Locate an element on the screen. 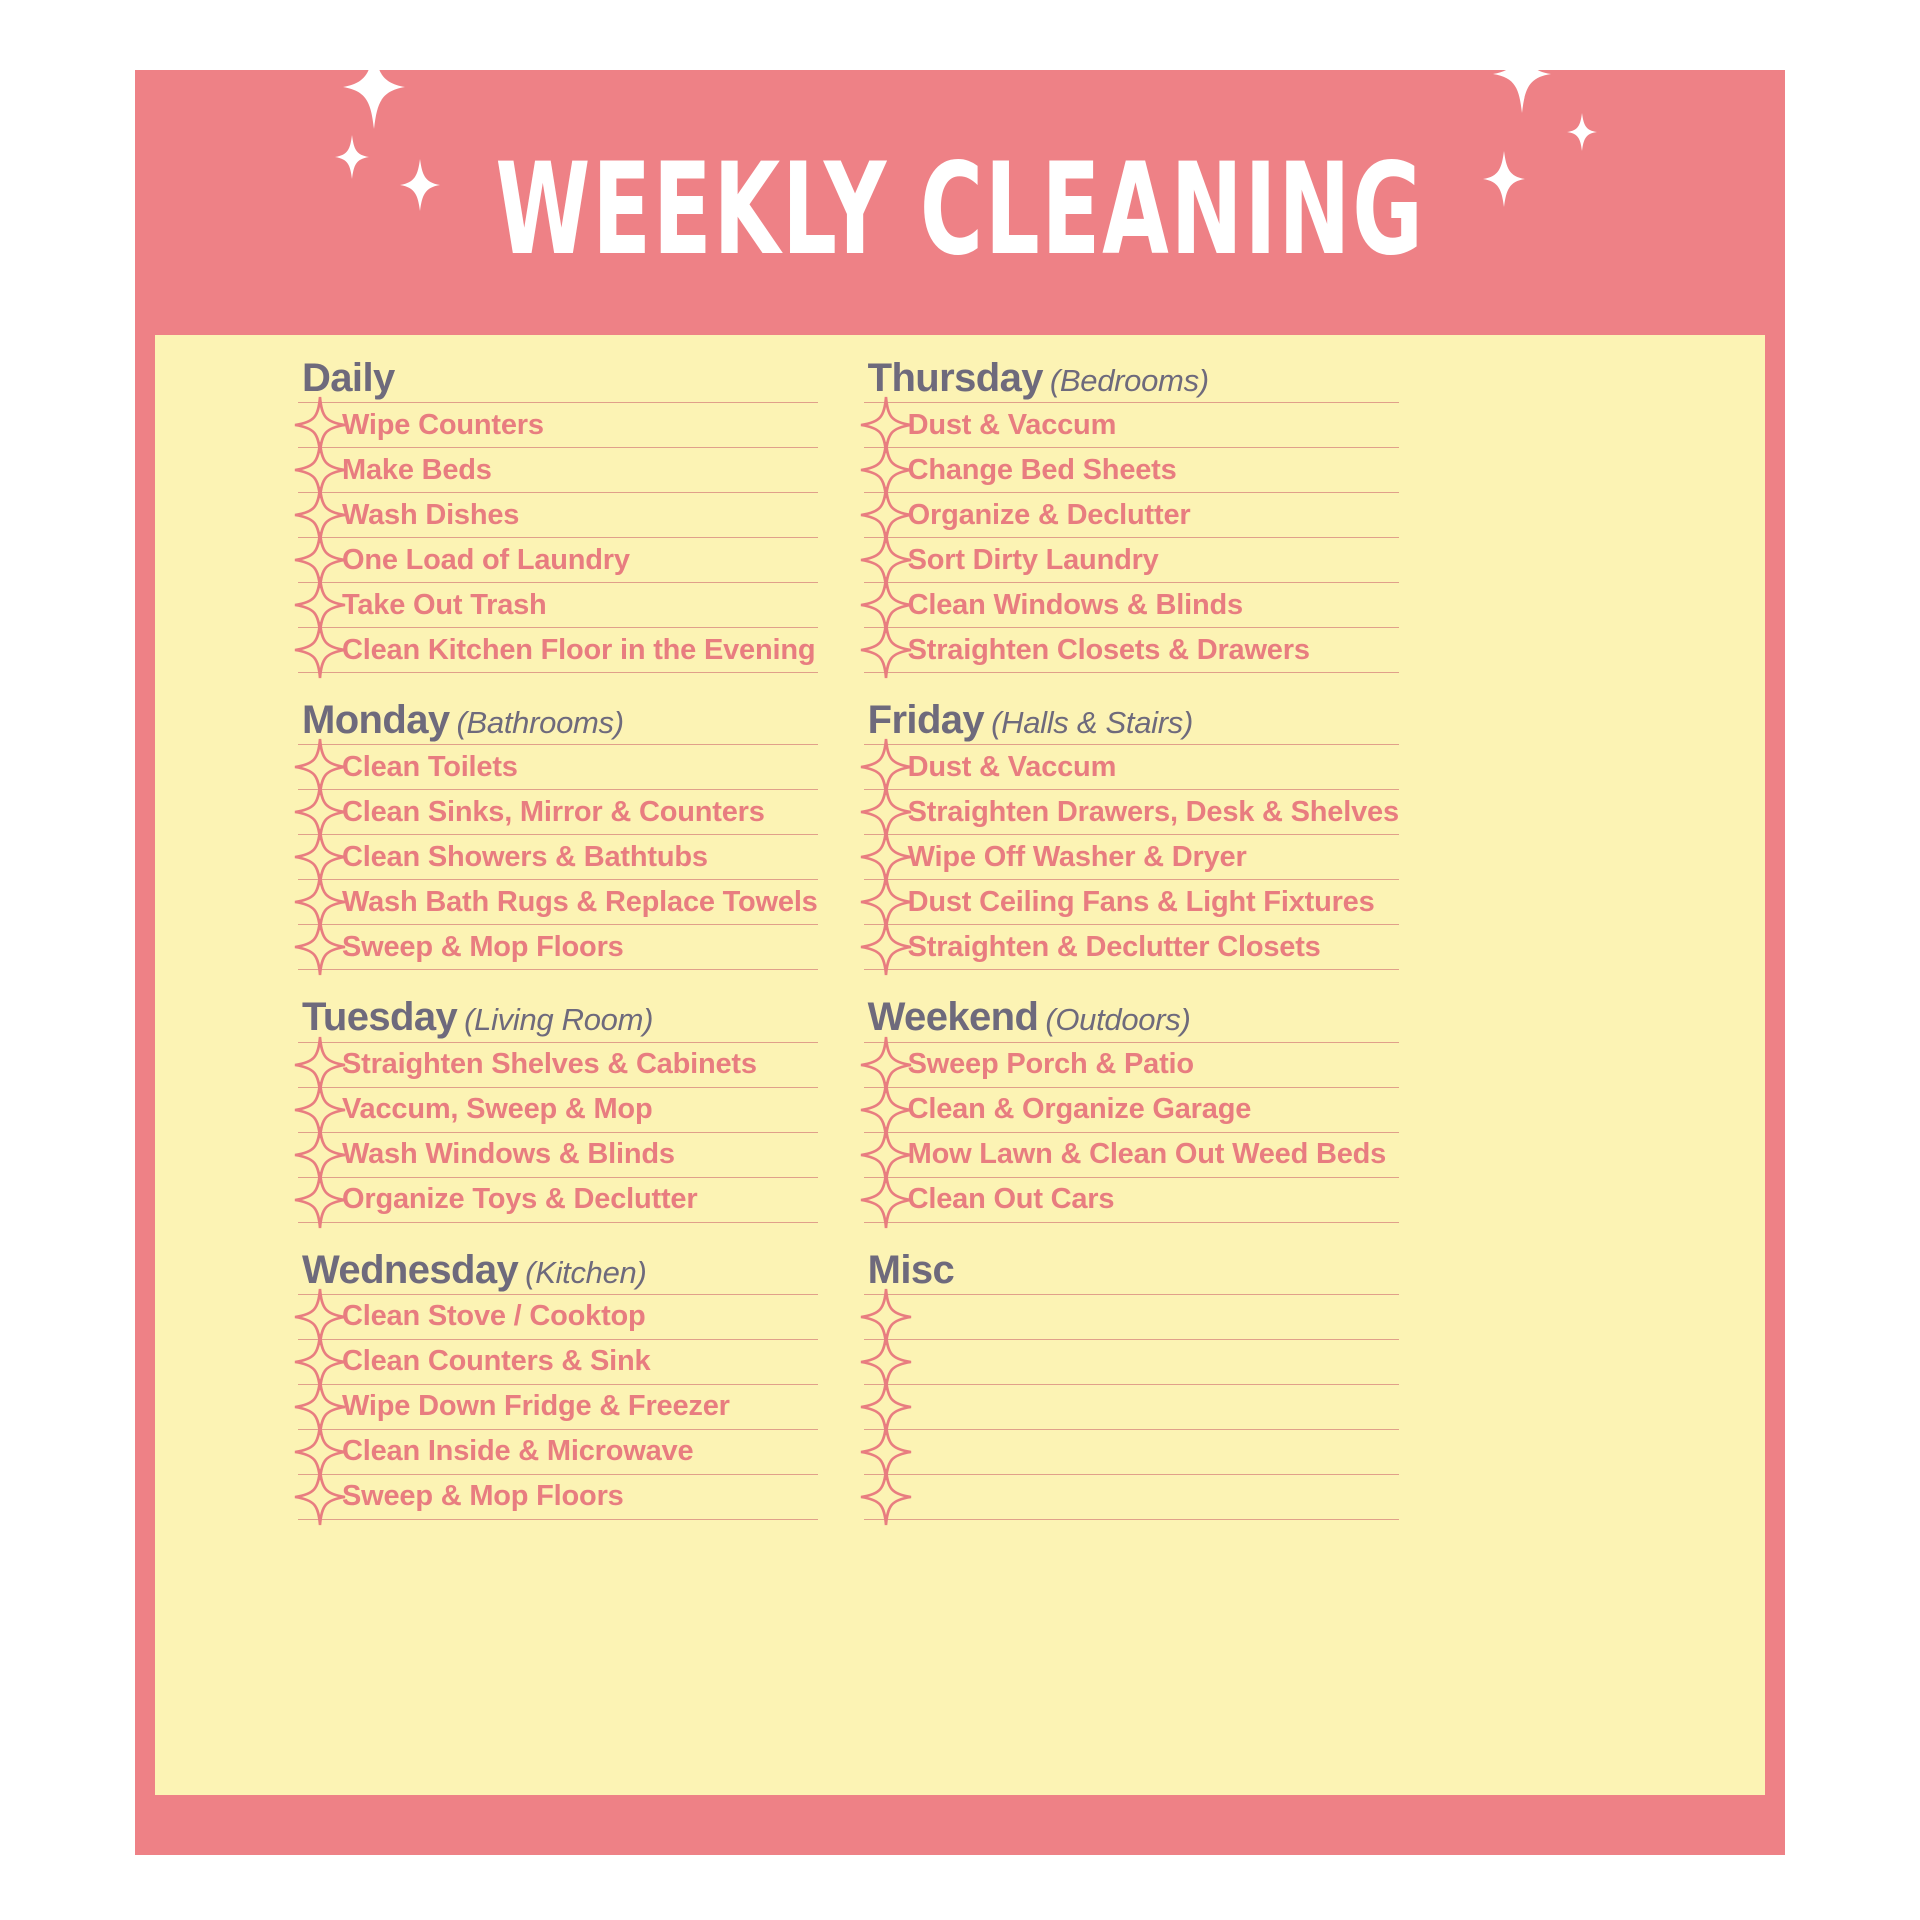  task-item: Dust Ceiling Fans & Light Fixtures is located at coordinates (1129, 902).